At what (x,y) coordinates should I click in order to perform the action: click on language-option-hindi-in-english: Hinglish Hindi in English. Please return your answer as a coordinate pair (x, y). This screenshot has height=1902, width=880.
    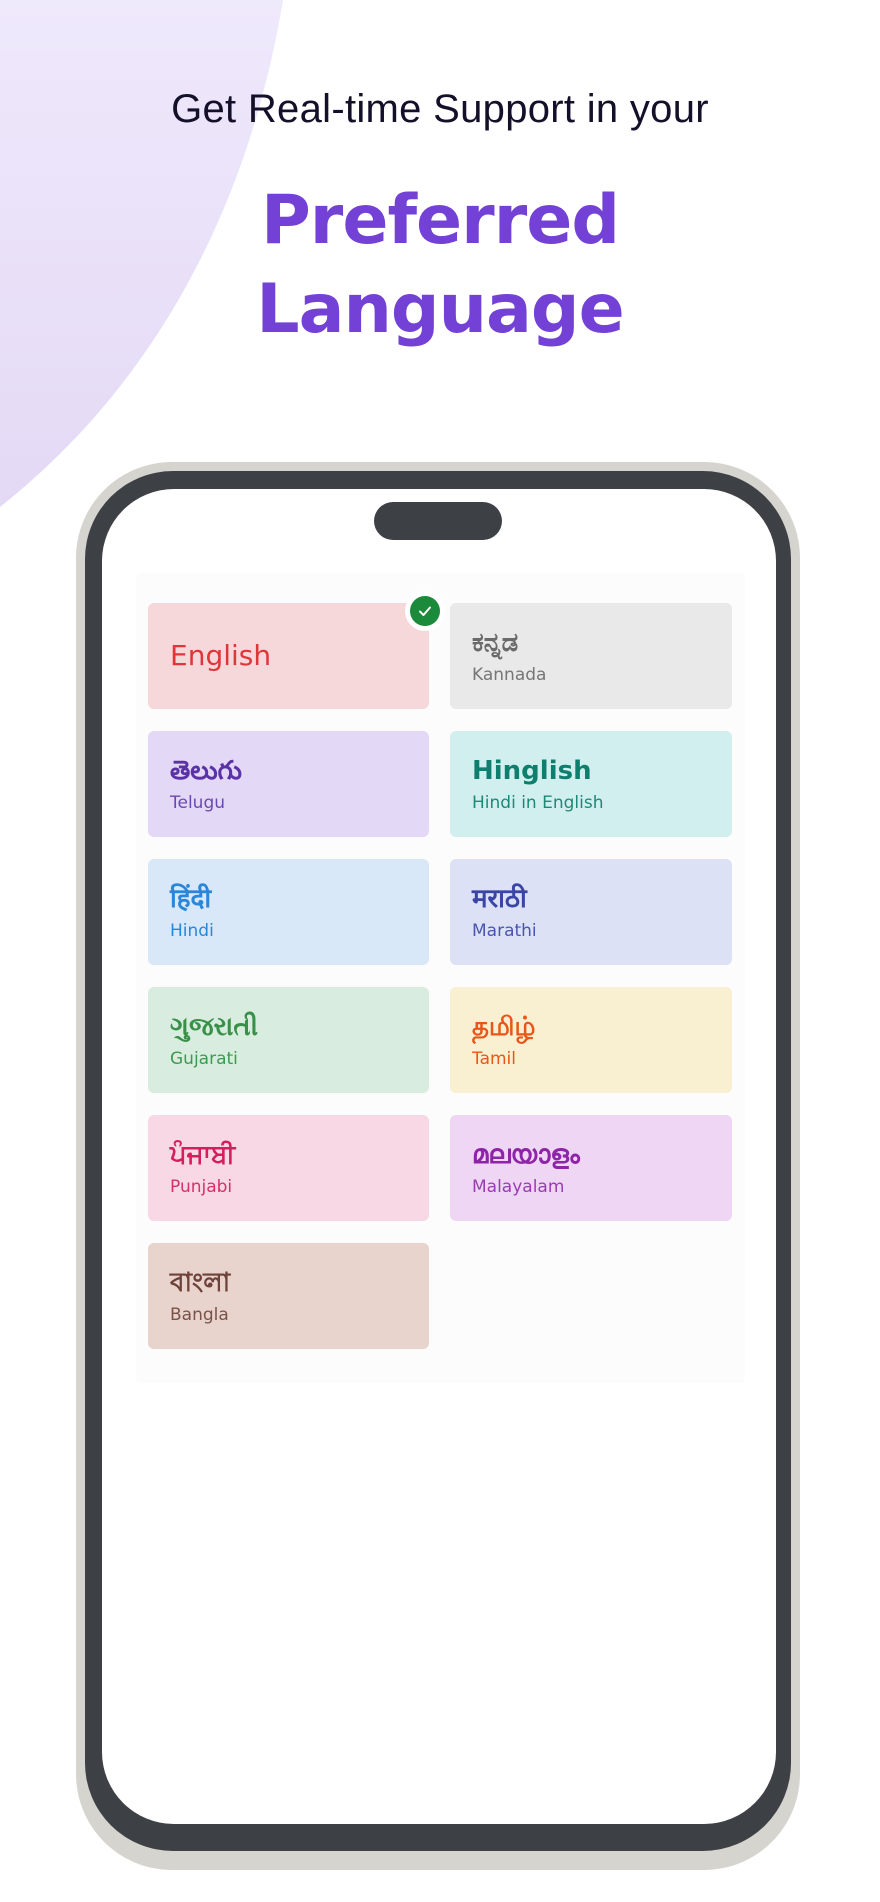
    Looking at the image, I should click on (591, 784).